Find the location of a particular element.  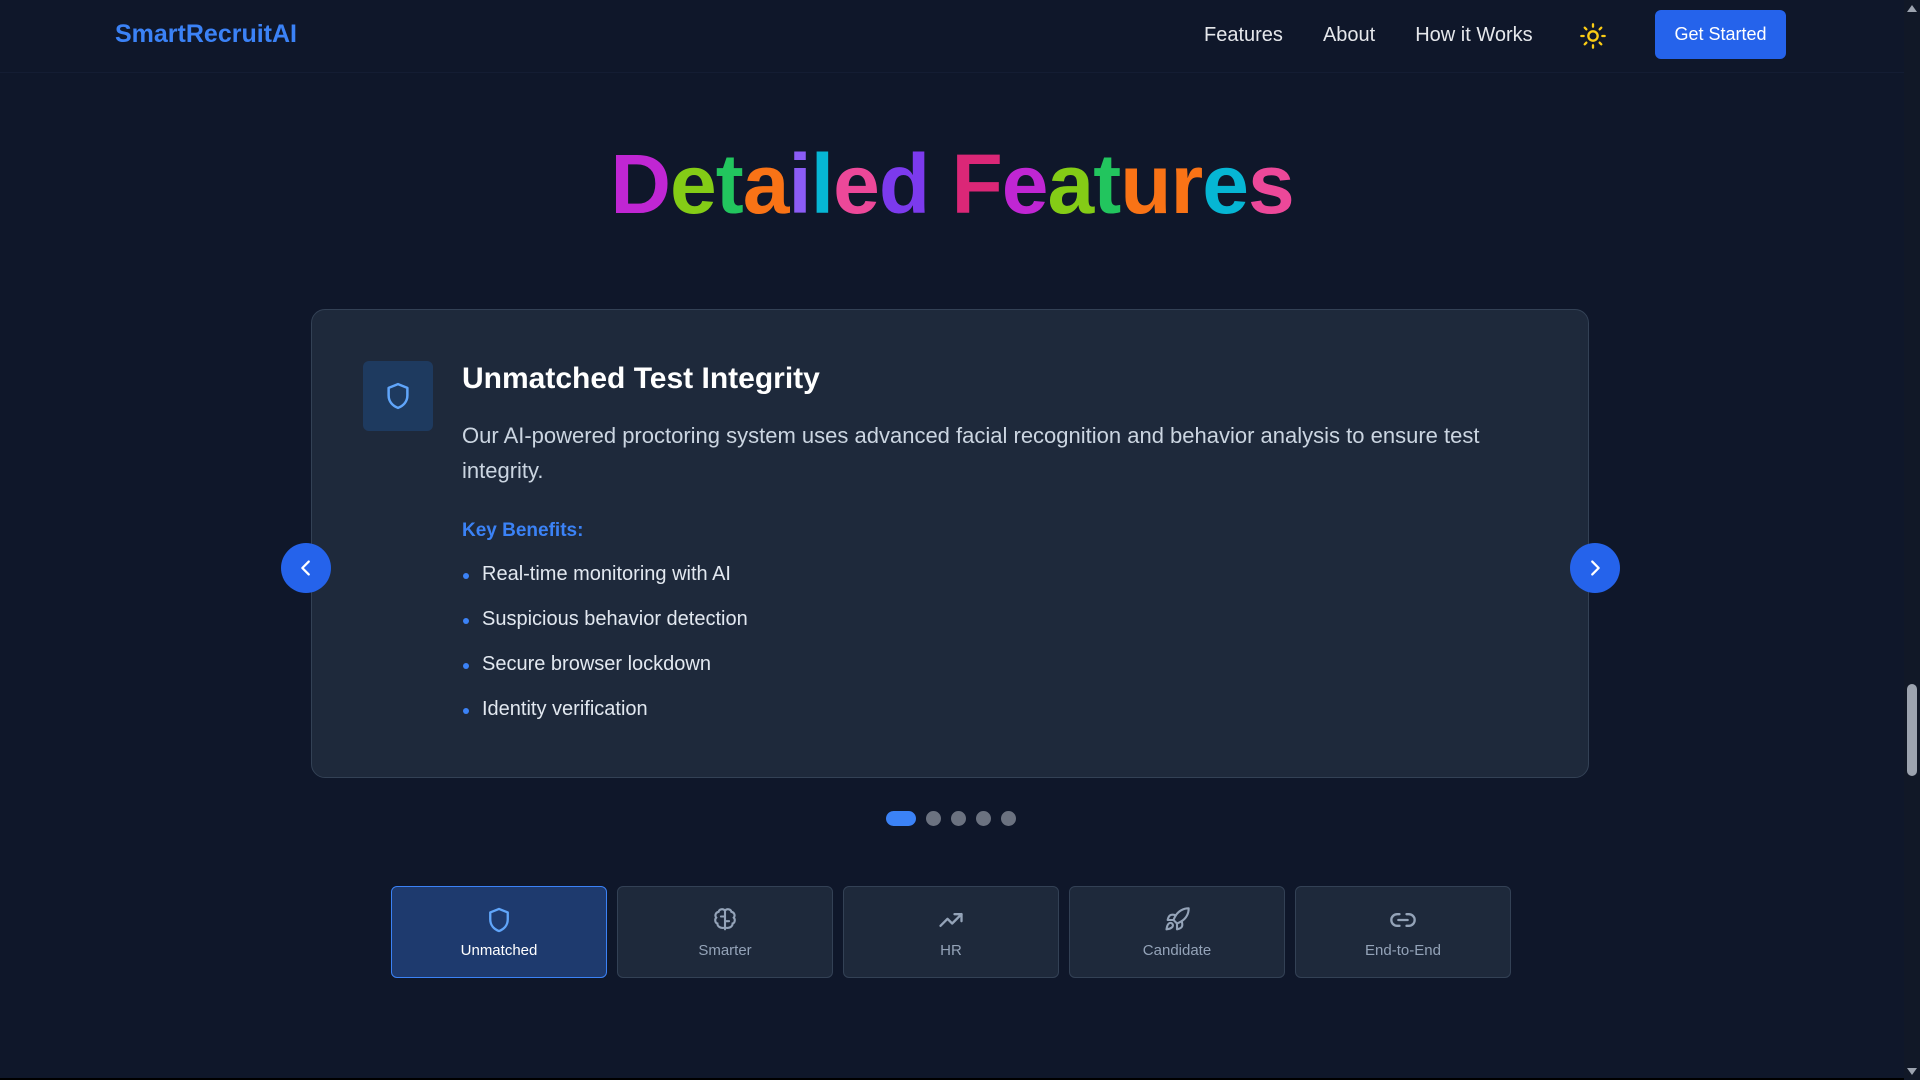

tab-label: End-to-End is located at coordinates (1403, 950).